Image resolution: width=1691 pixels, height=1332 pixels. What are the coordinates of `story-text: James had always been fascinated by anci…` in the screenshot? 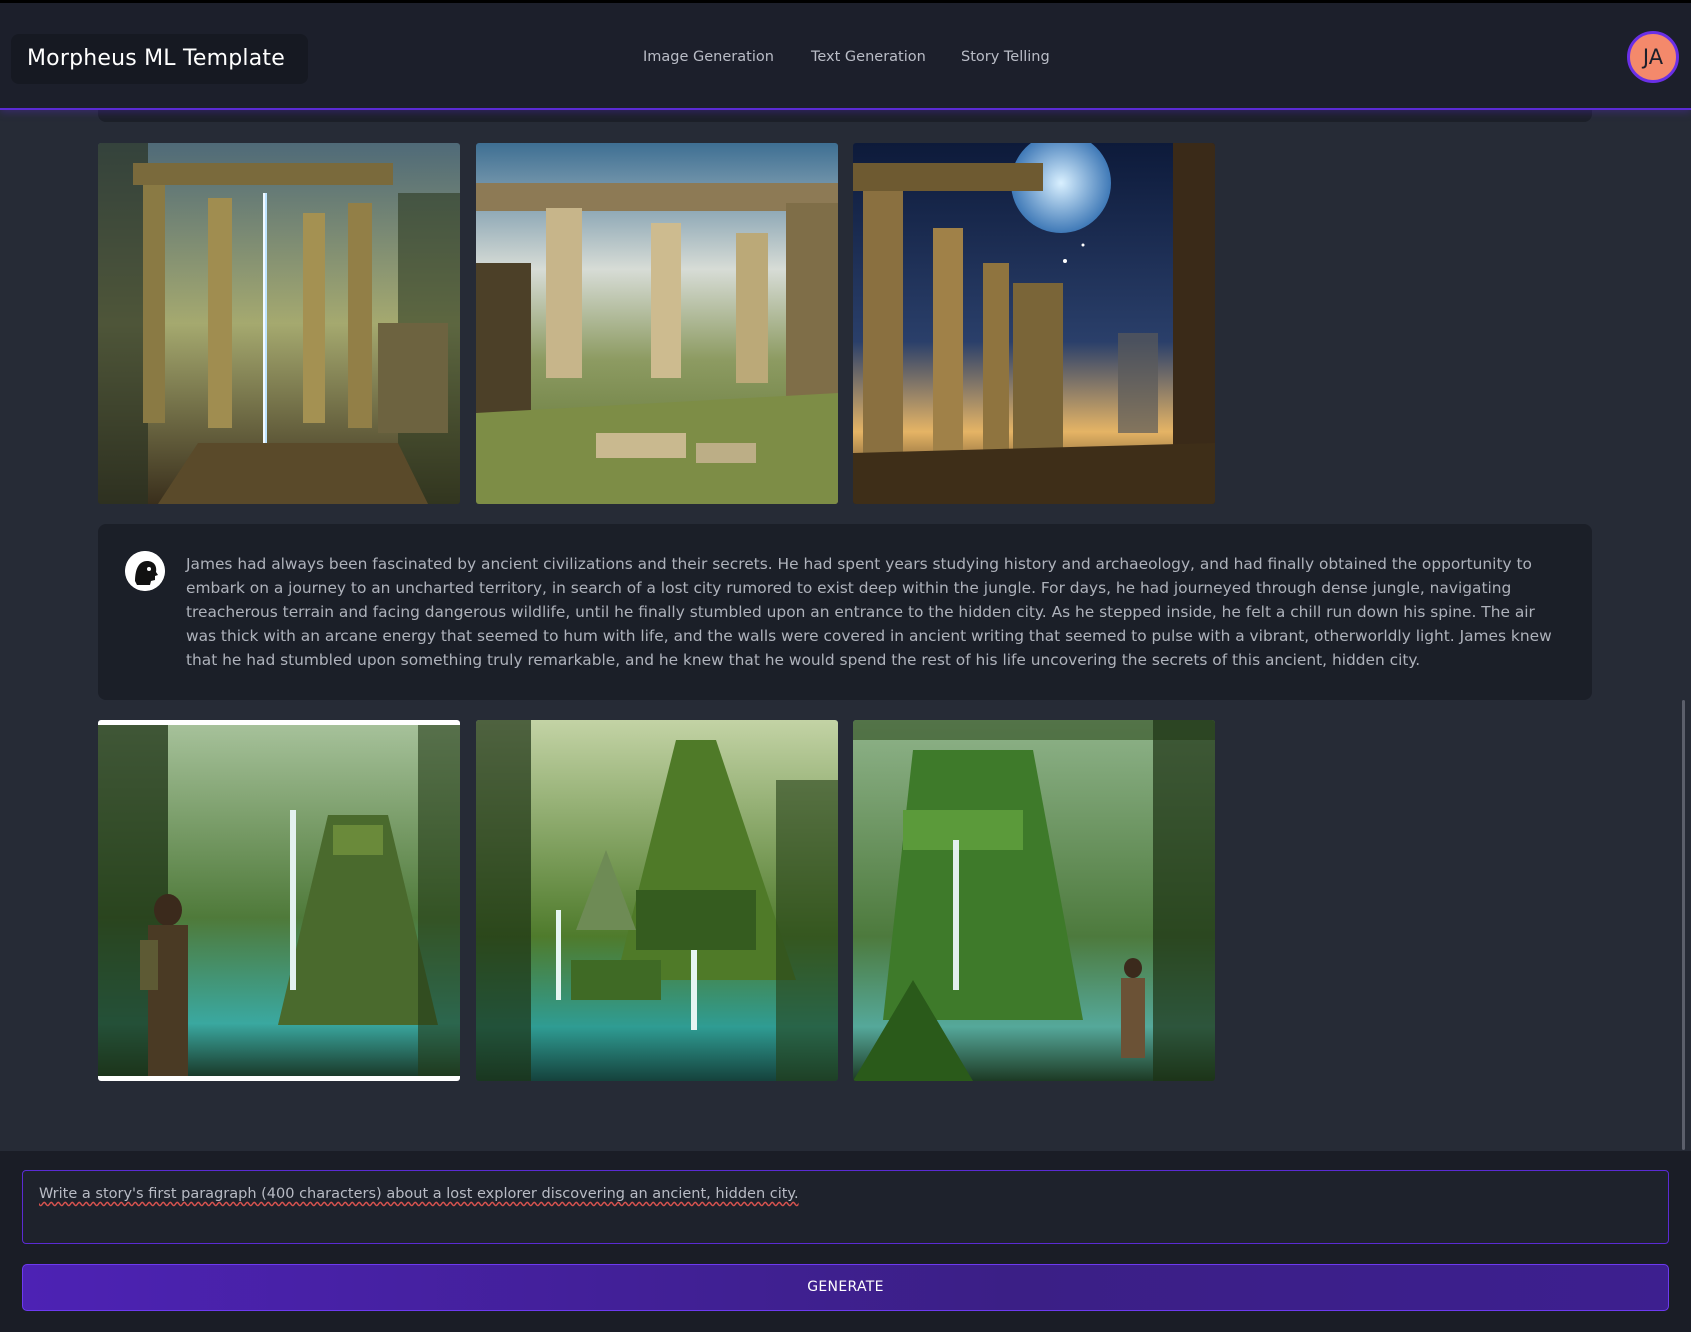 It's located at (869, 612).